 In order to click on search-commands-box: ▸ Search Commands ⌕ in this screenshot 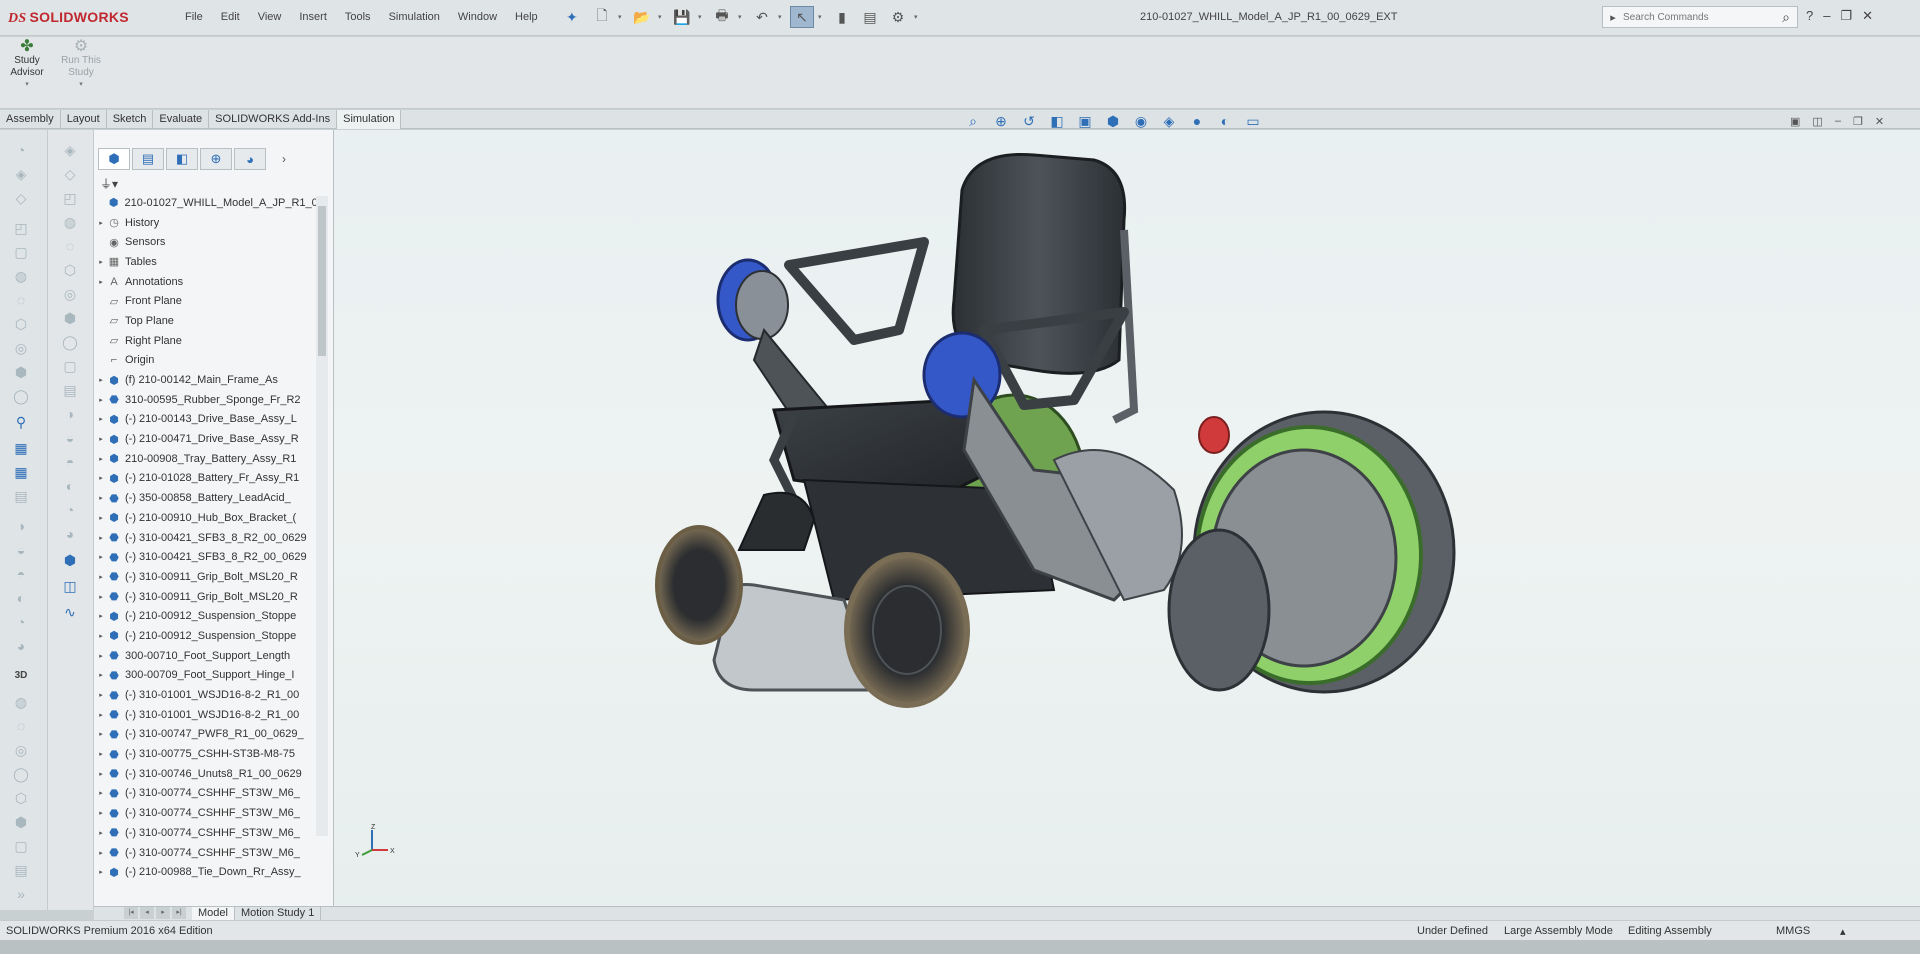, I will do `click(1700, 17)`.